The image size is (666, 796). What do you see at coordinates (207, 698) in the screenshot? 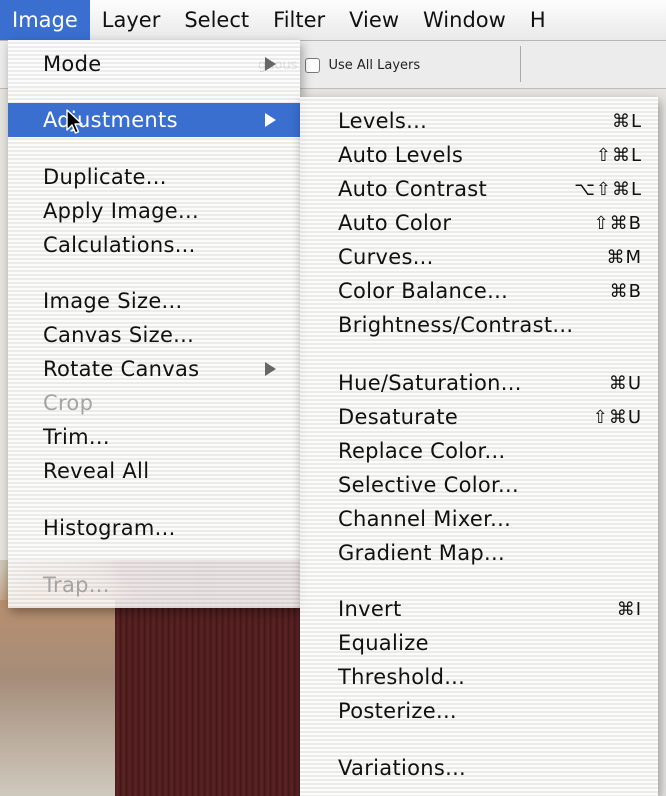
I see `photo-shirt-region` at bounding box center [207, 698].